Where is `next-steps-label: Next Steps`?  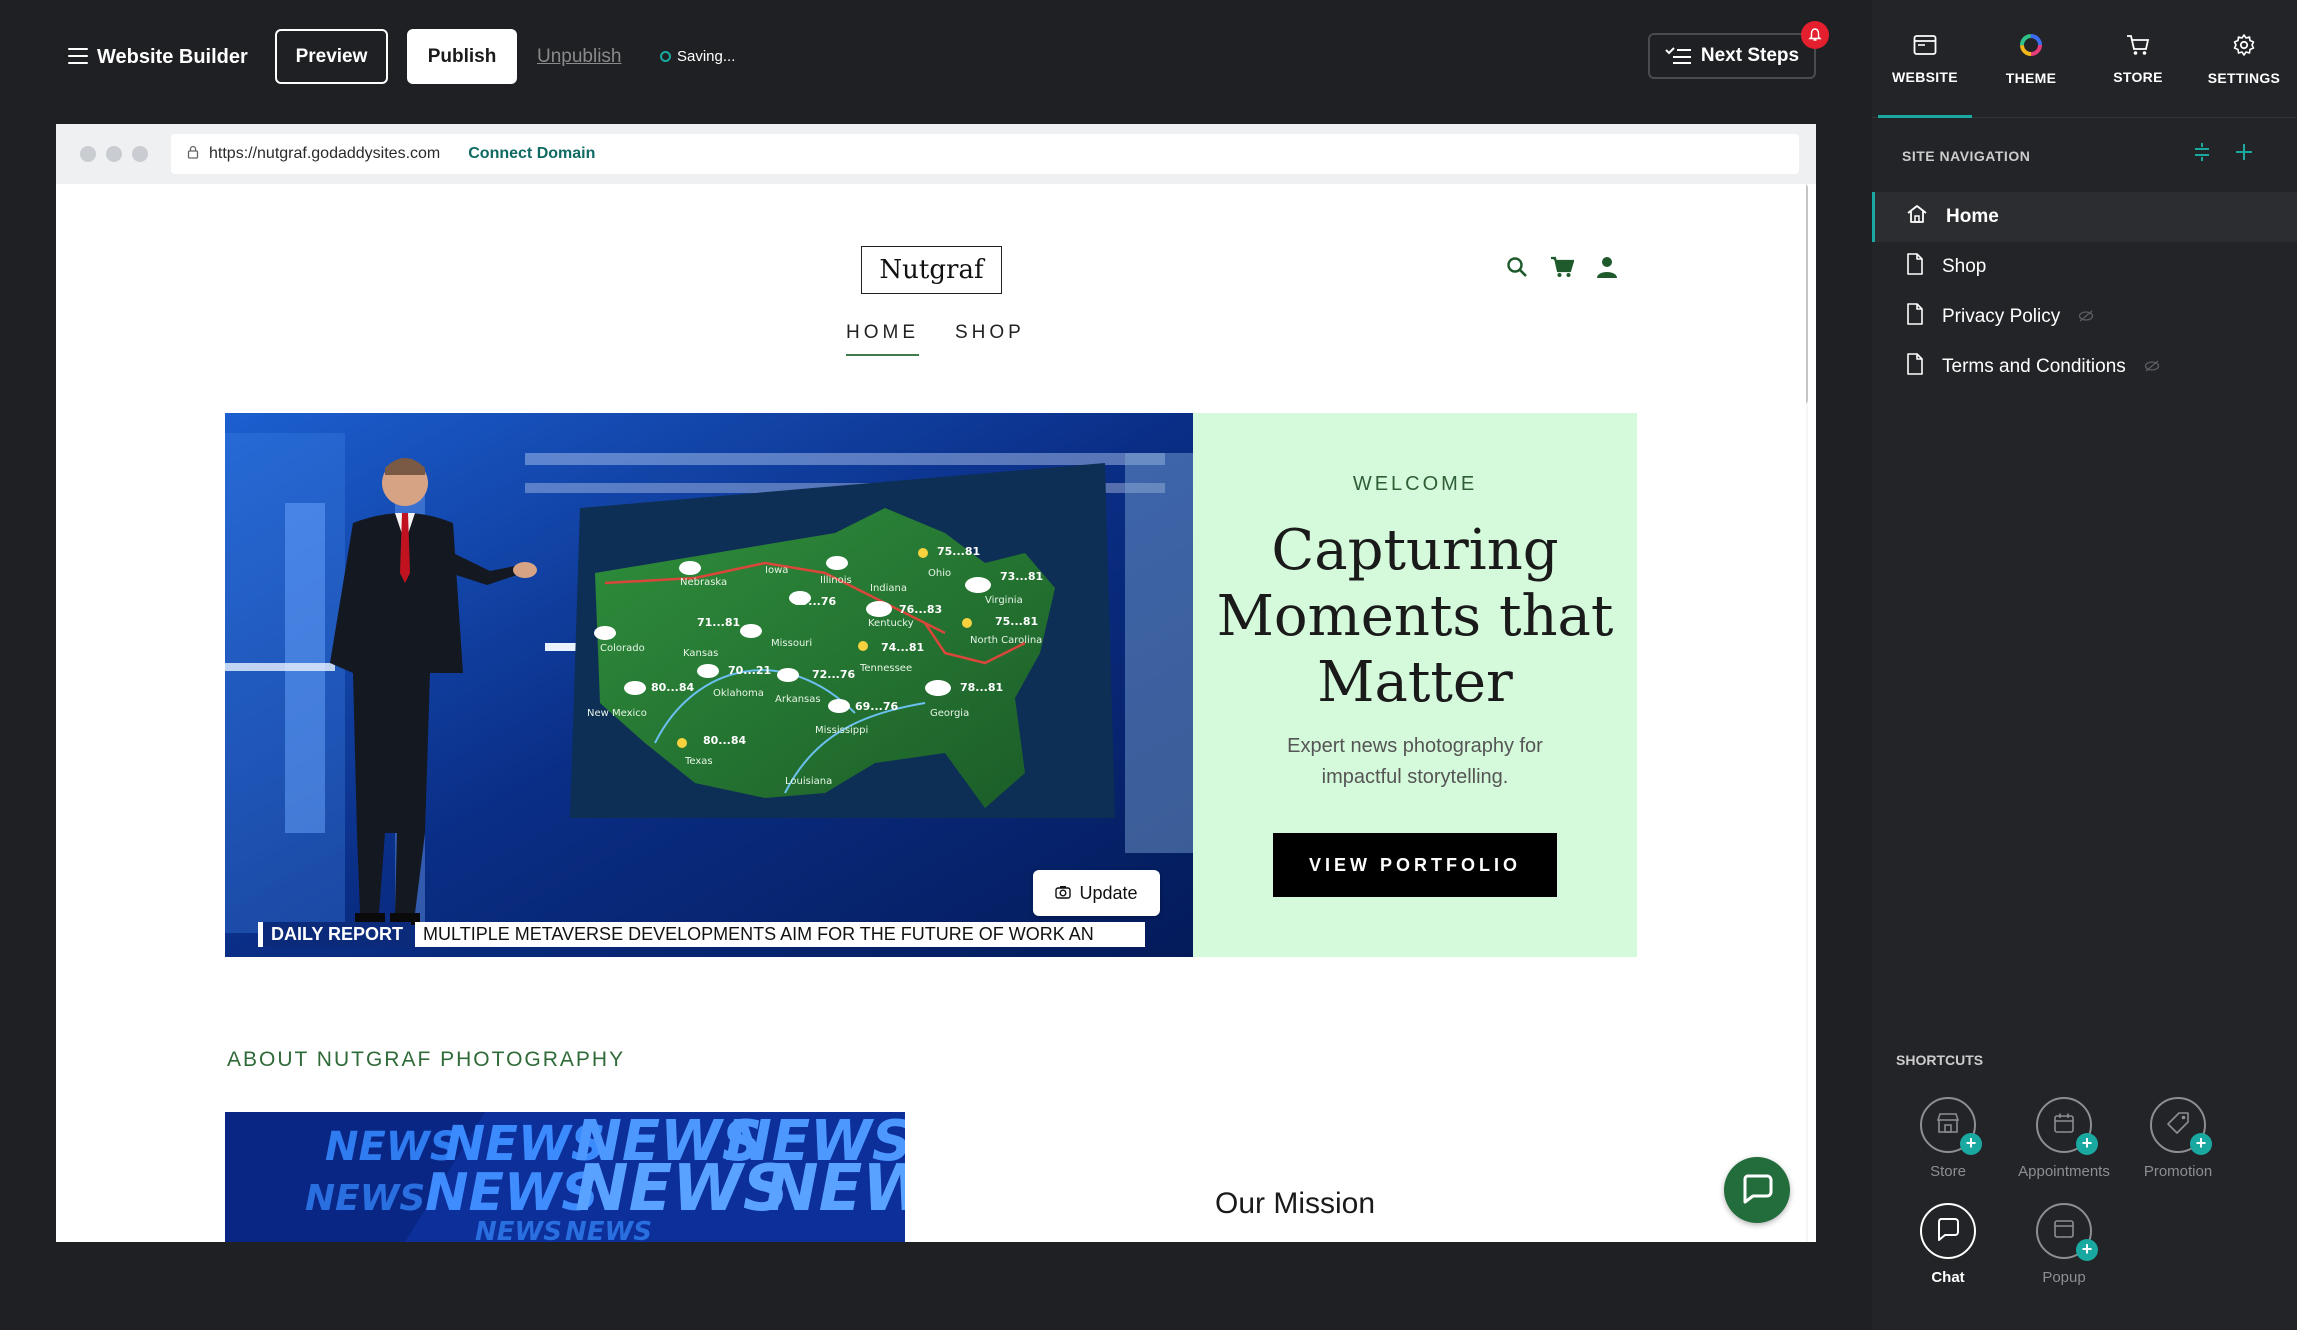
next-steps-label: Next Steps is located at coordinates (1750, 55).